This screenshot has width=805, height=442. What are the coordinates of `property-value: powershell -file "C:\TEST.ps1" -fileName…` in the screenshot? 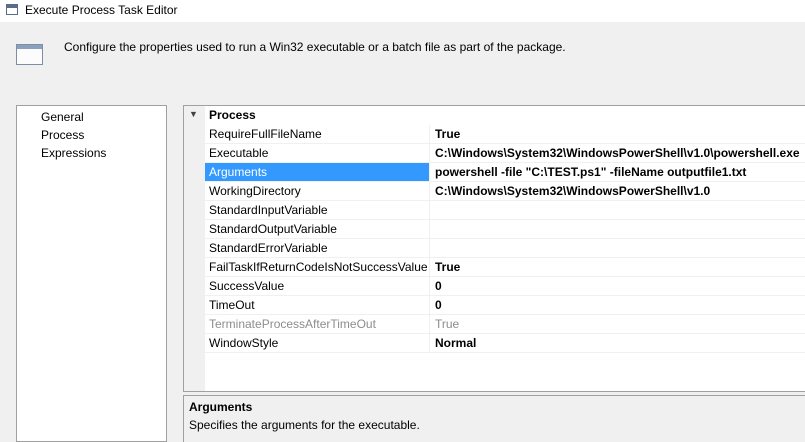 It's located at (618, 172).